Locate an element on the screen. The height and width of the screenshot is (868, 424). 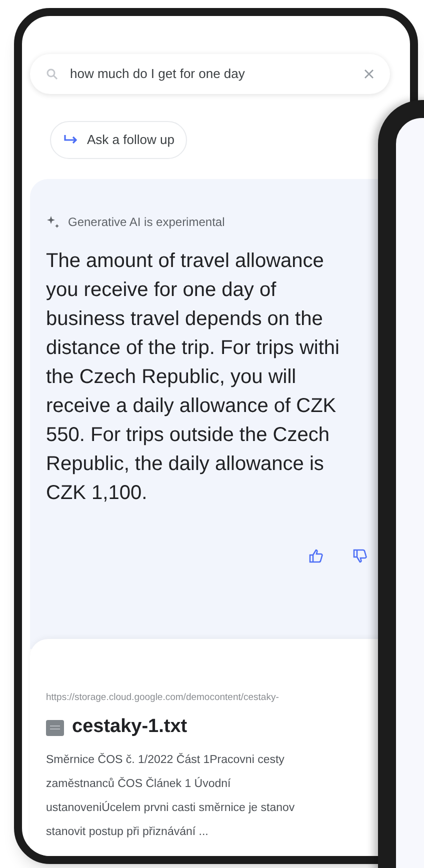
close-icon is located at coordinates (369, 74).